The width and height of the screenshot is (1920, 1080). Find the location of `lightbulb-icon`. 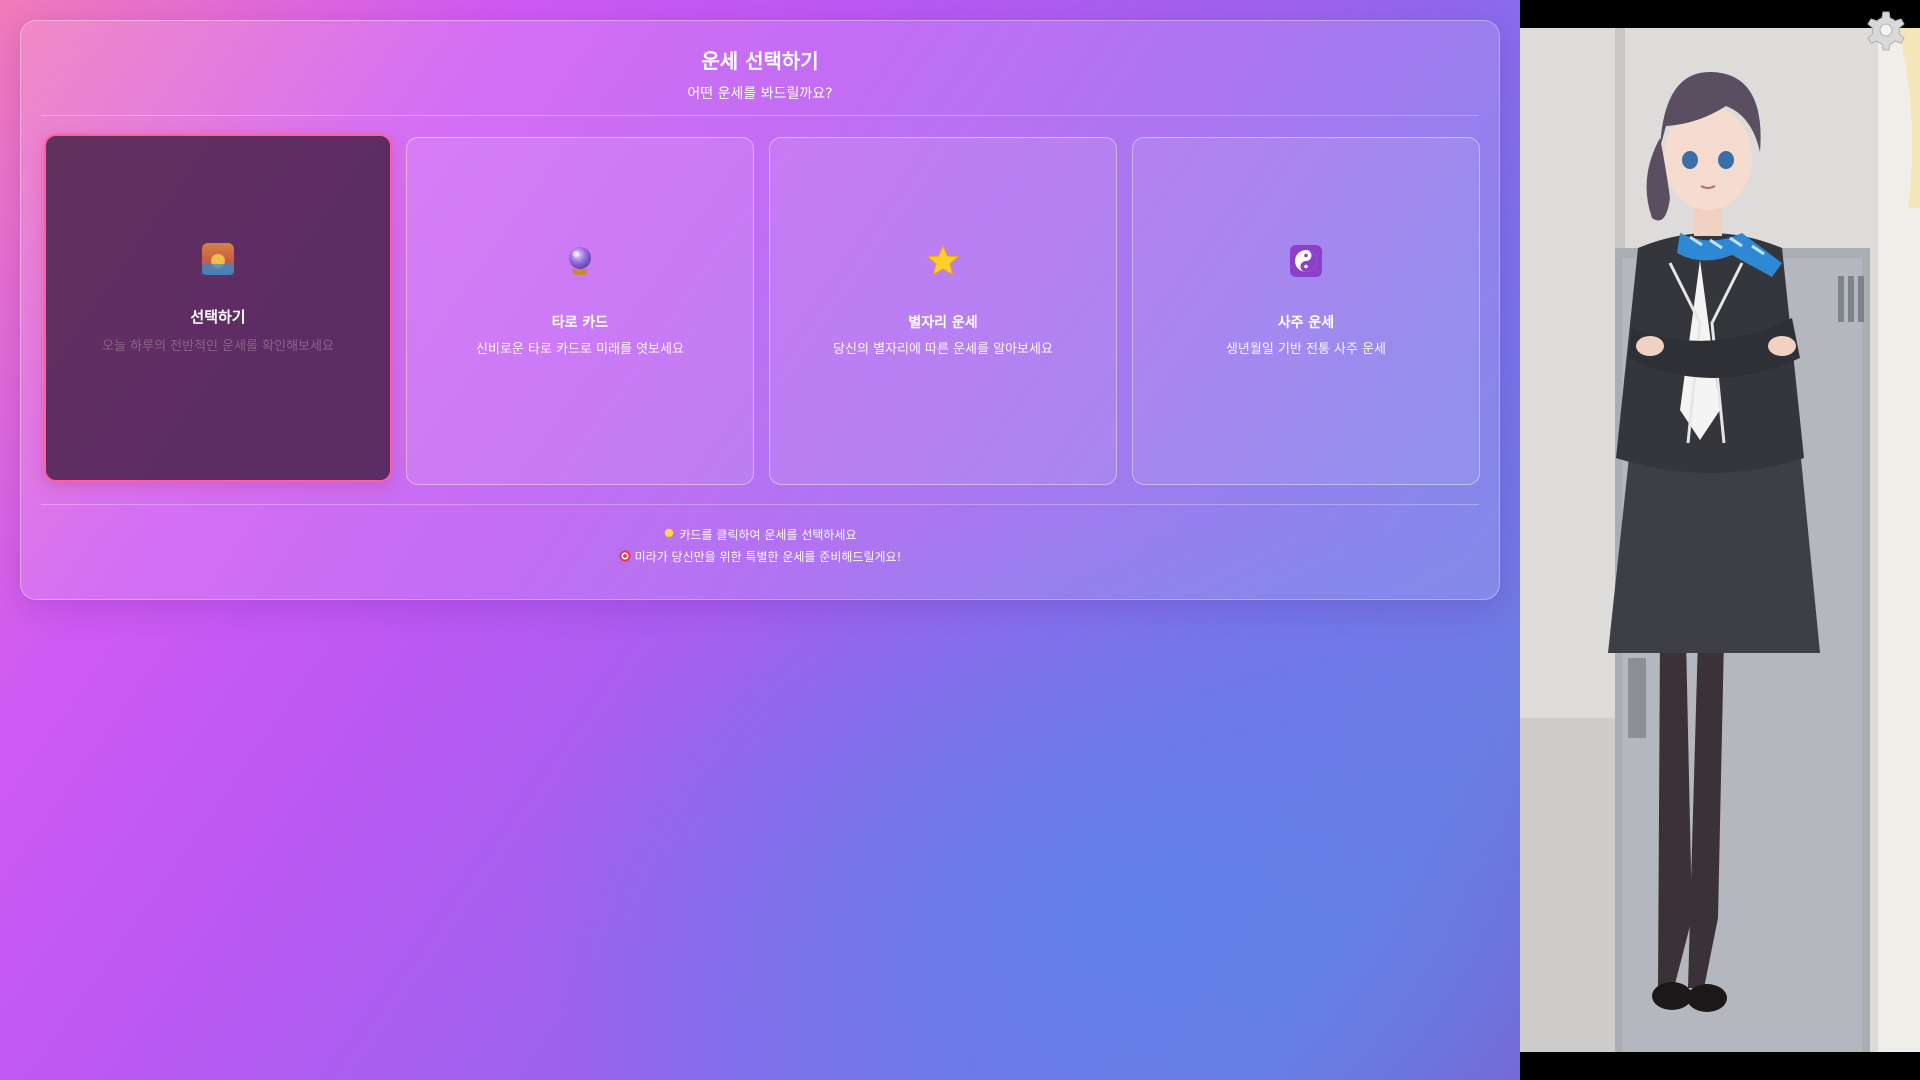

lightbulb-icon is located at coordinates (669, 536).